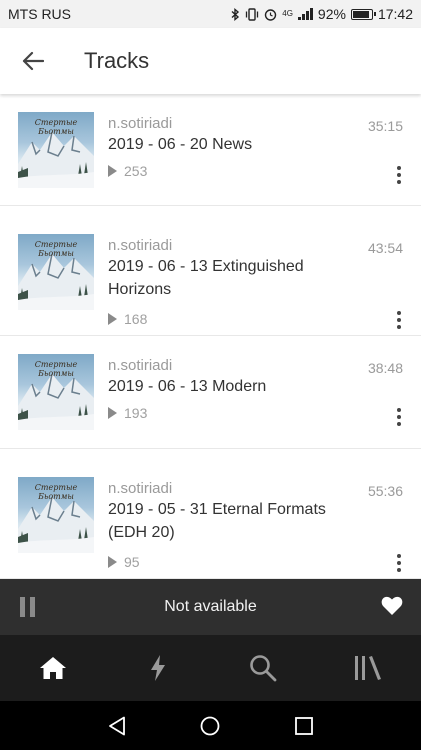 This screenshot has height=750, width=421. I want to click on nav-search, so click(263, 668).